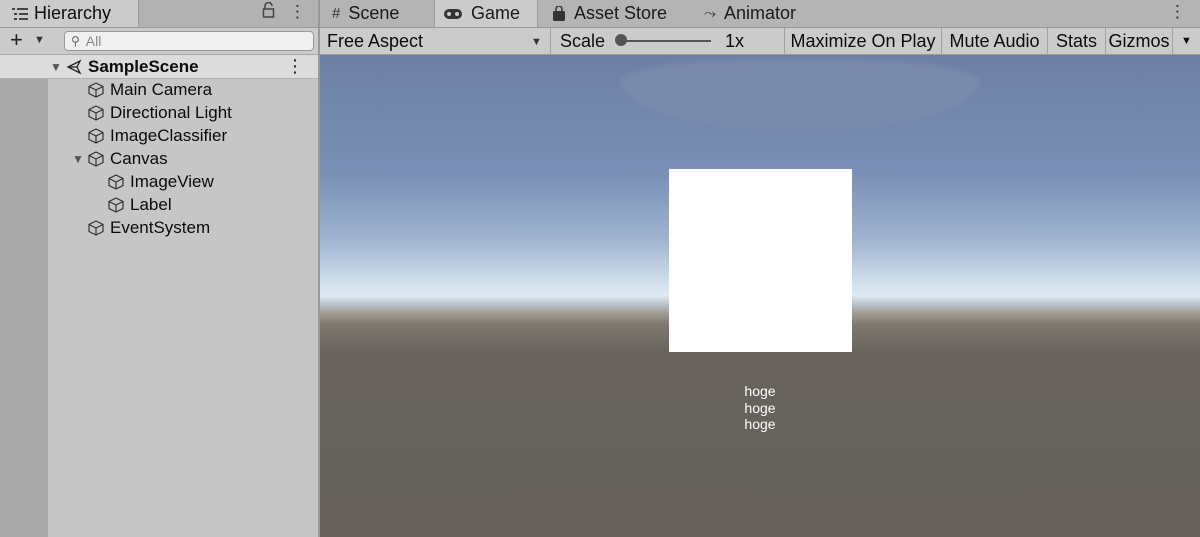 This screenshot has width=1200, height=537. Describe the element at coordinates (435, 41) in the screenshot. I see `aspect-dropdown: Free Aspect ▼` at that location.